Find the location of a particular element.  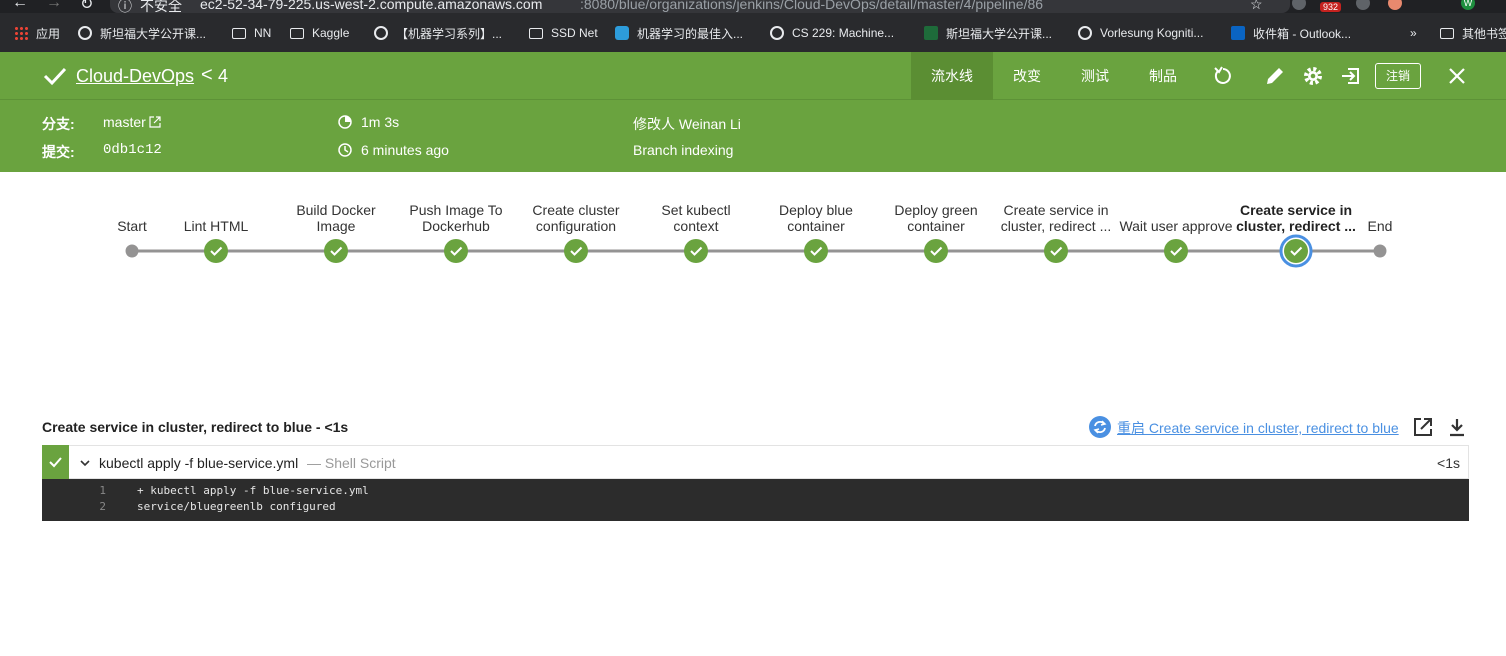

stage-label-line: Create service in is located at coordinates (1056, 210).